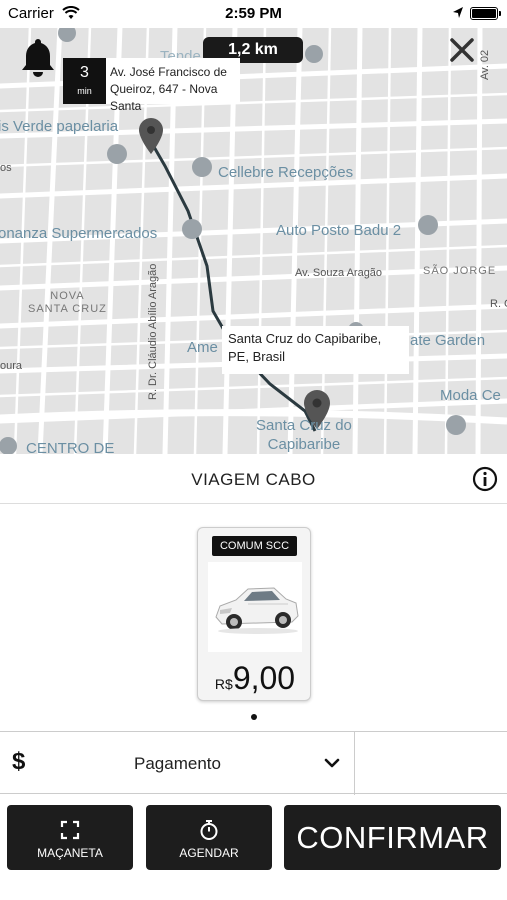  What do you see at coordinates (338, 230) in the screenshot?
I see `poi-auto-posto: Auto Posto Badu 2` at bounding box center [338, 230].